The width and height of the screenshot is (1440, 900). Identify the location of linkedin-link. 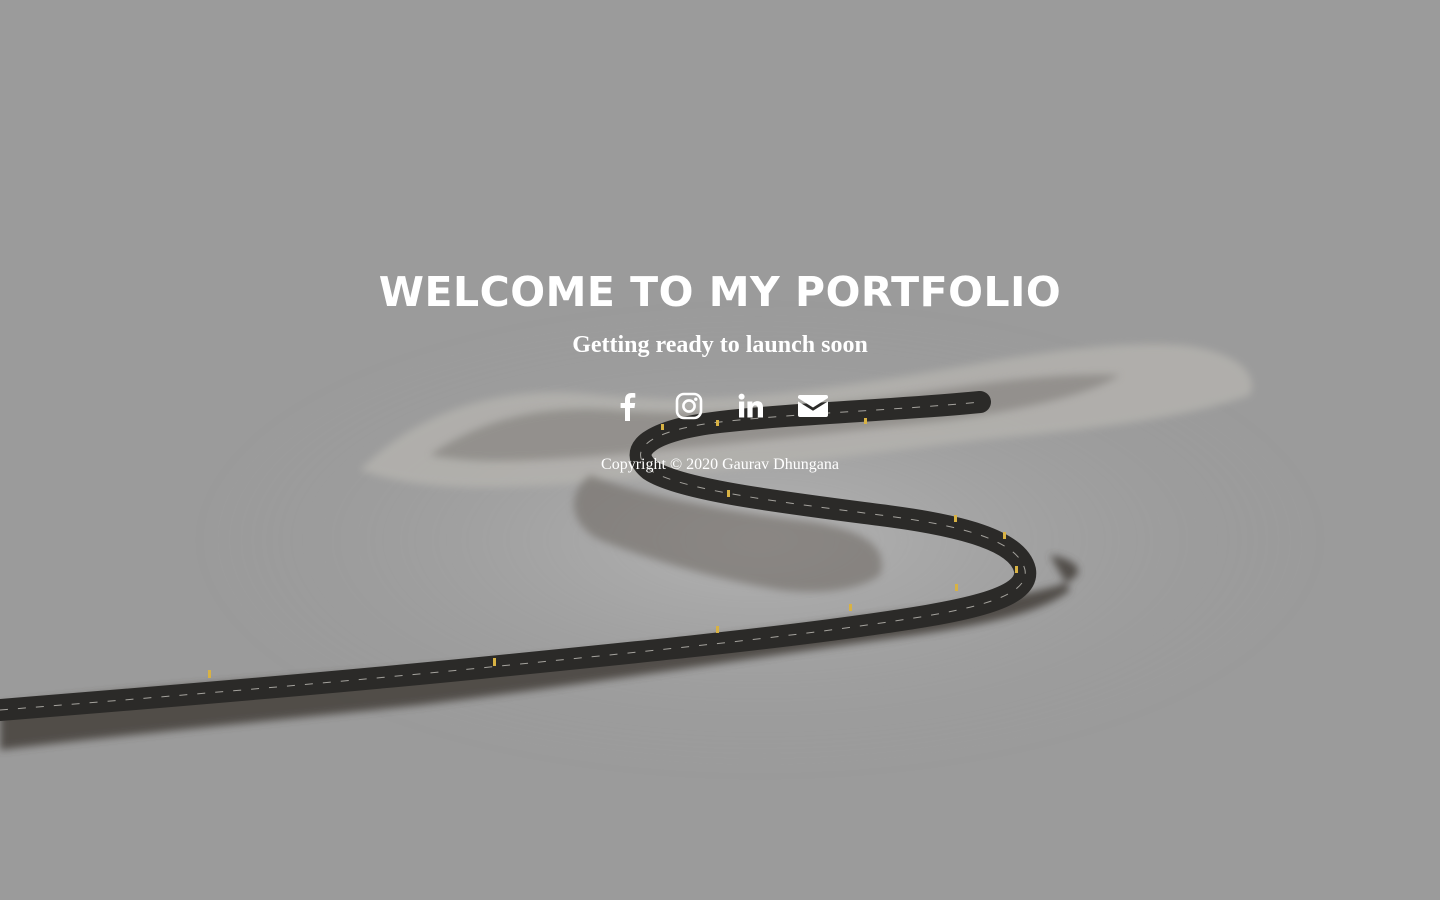
(751, 406).